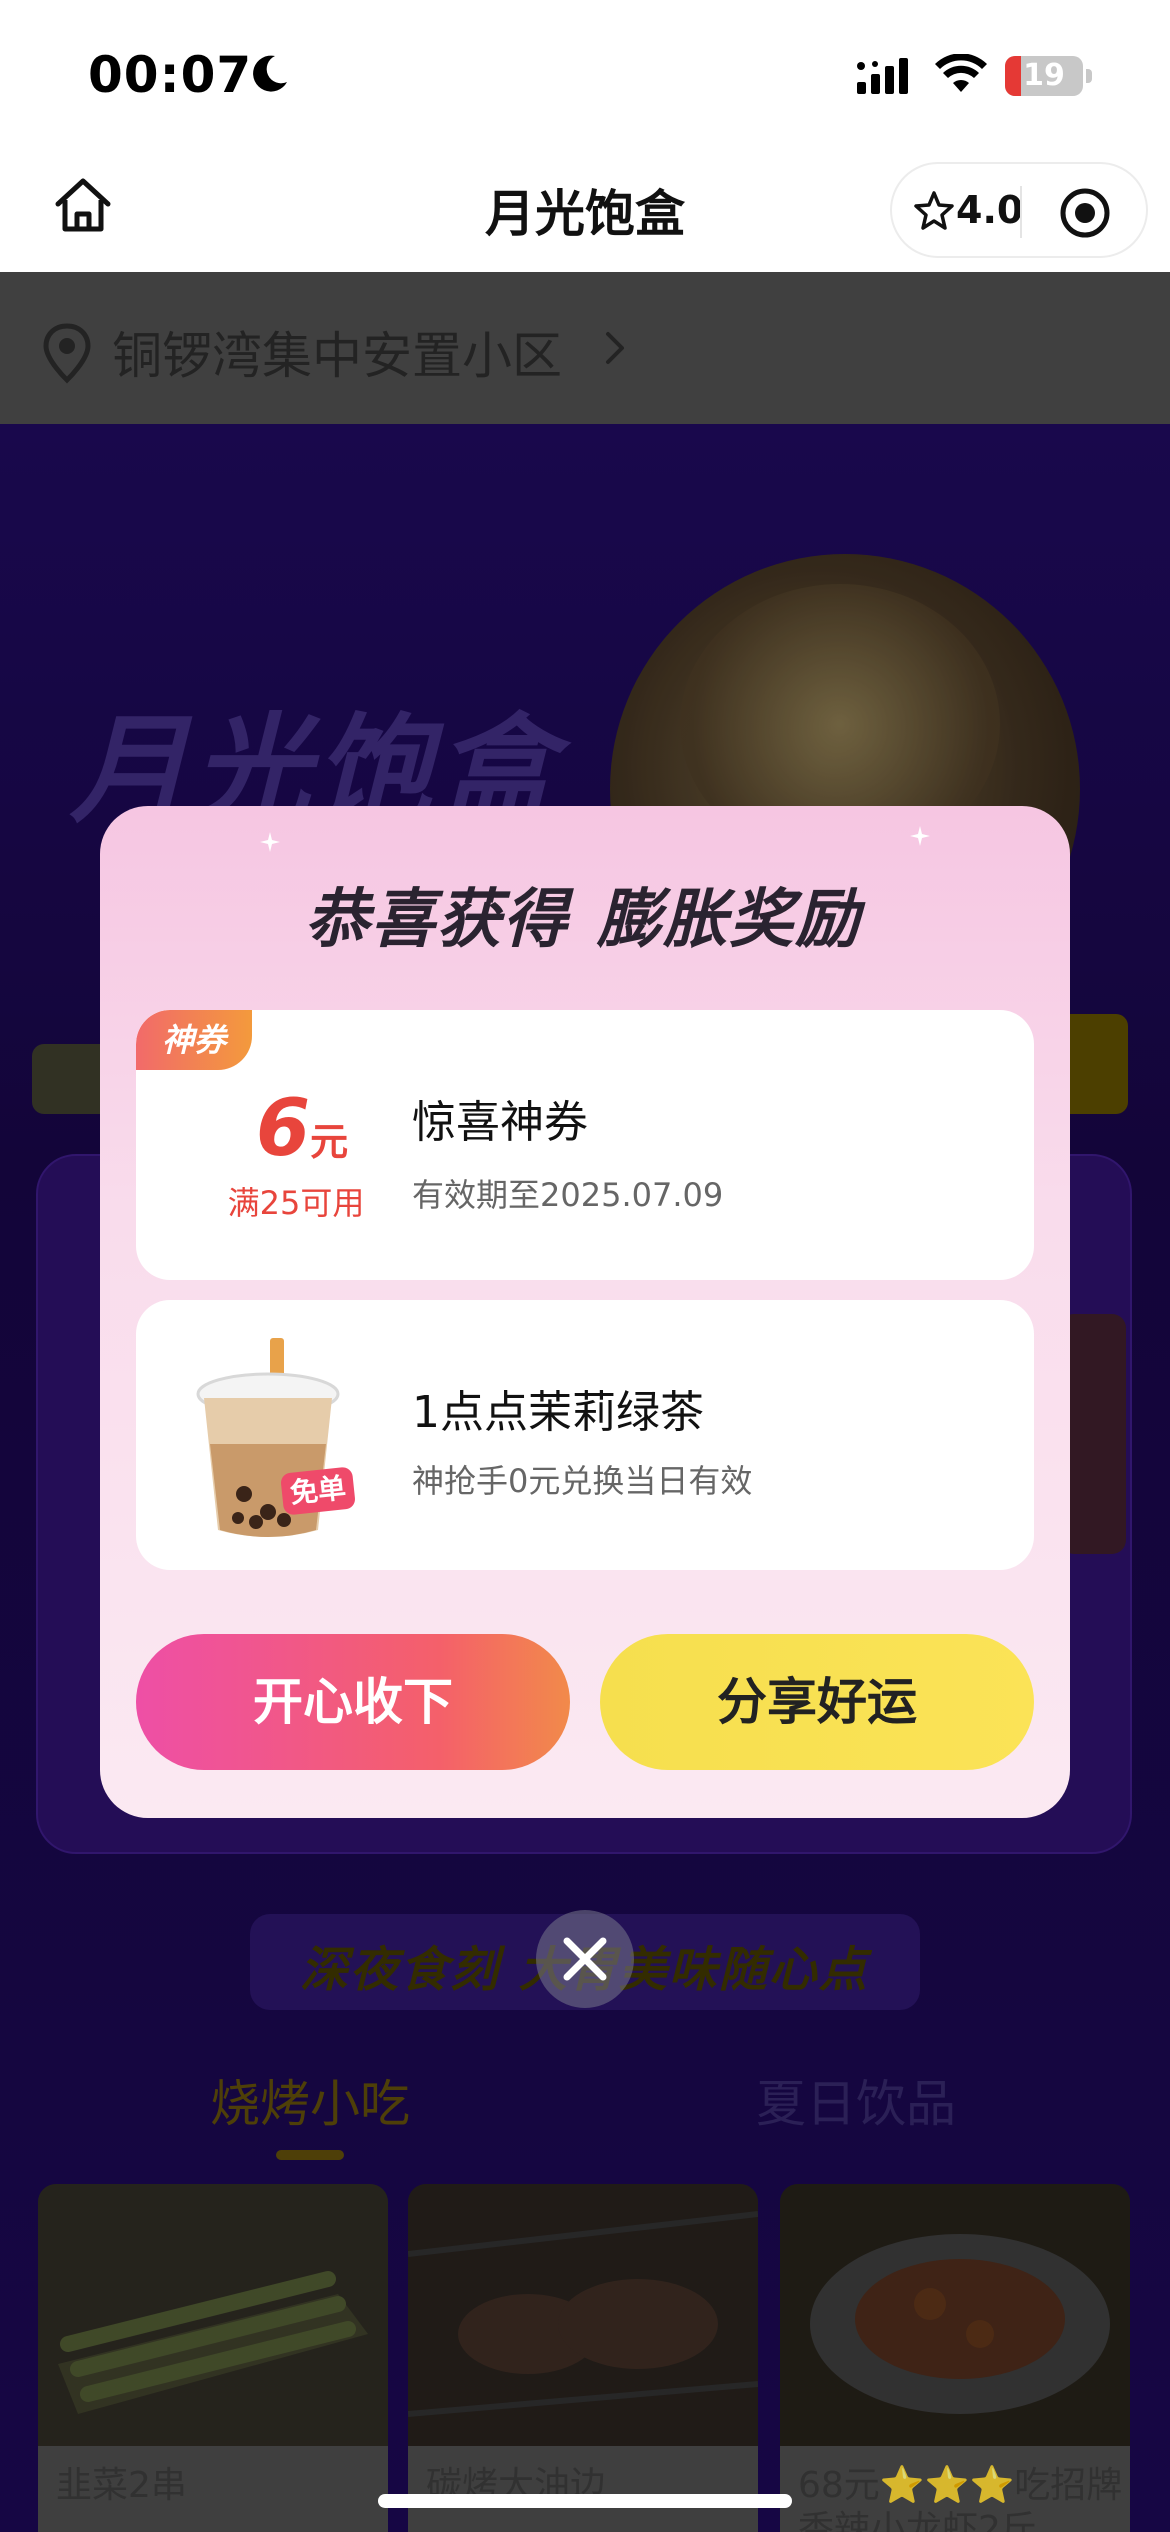 The height and width of the screenshot is (2532, 1170). I want to click on coupon-tag: 神券, so click(194, 1040).